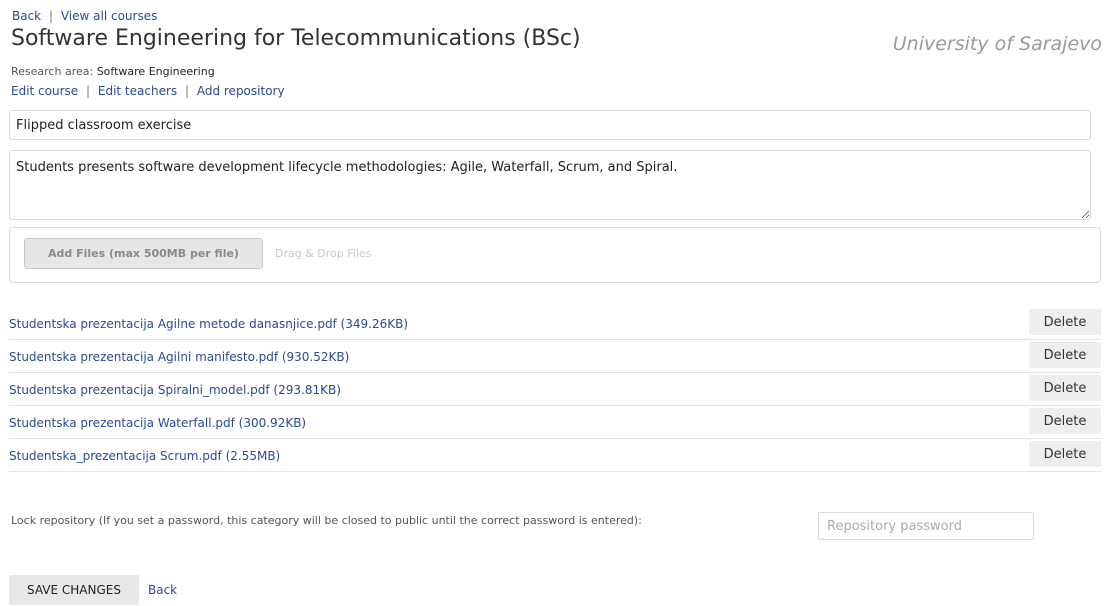 This screenshot has height=606, width=1110. I want to click on save-changes-button: SAVE CHANGES, so click(74, 590).